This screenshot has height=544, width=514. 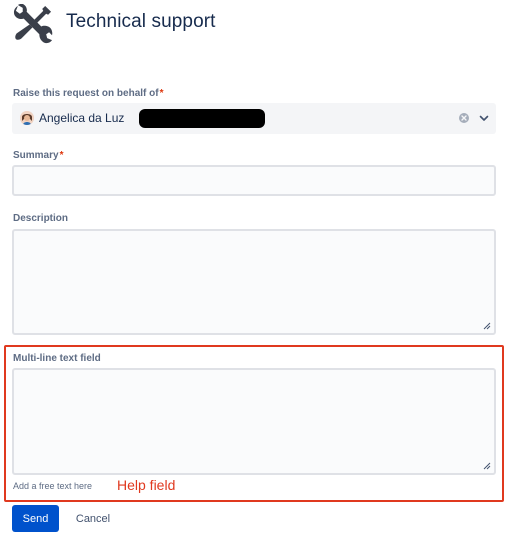 I want to click on summary-label: Summary*, so click(x=38, y=155).